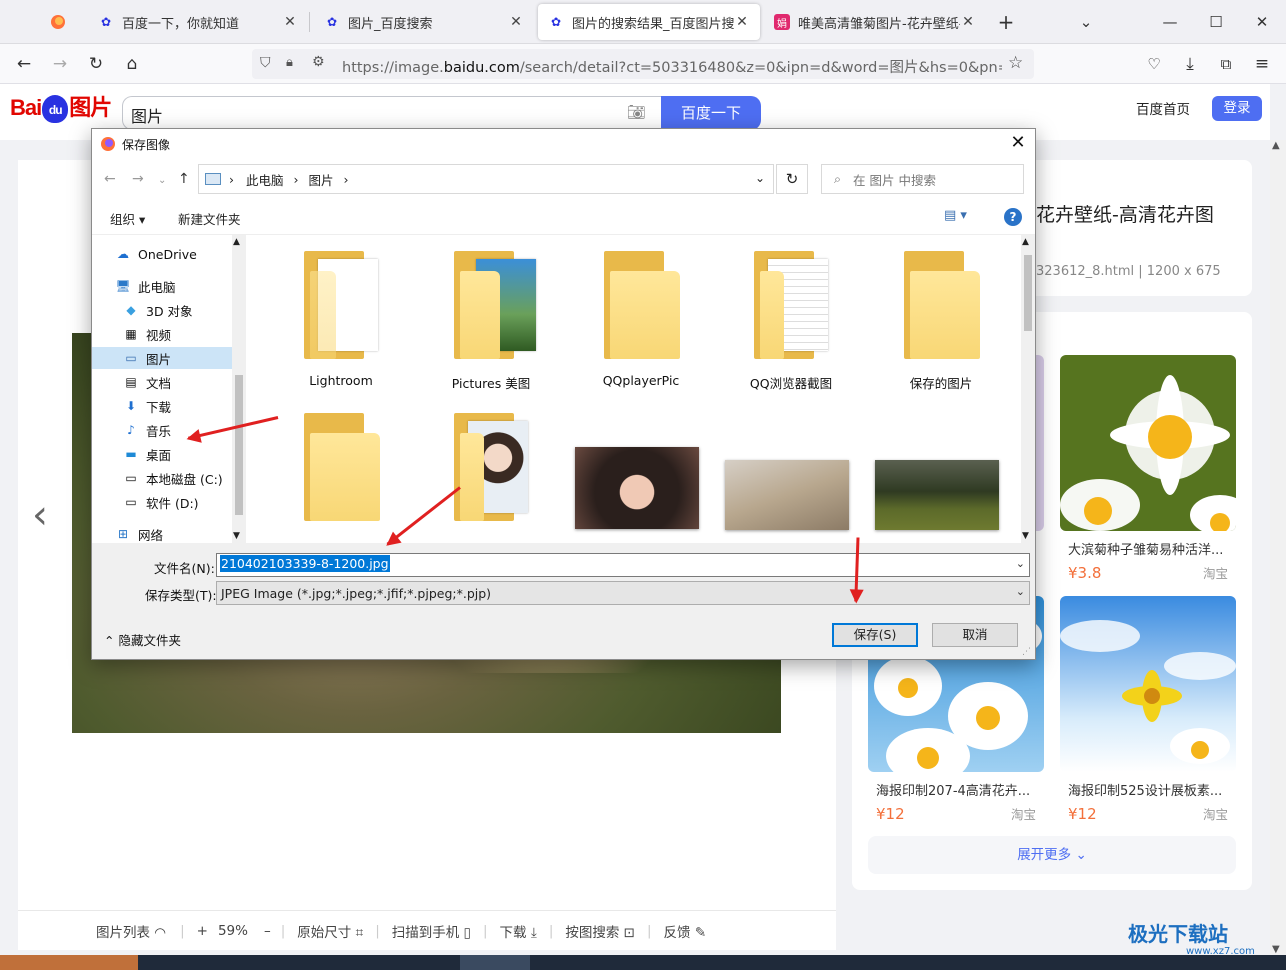 This screenshot has height=970, width=1286. What do you see at coordinates (321, 179) in the screenshot?
I see `breadcrumb-pictures: 图片` at bounding box center [321, 179].